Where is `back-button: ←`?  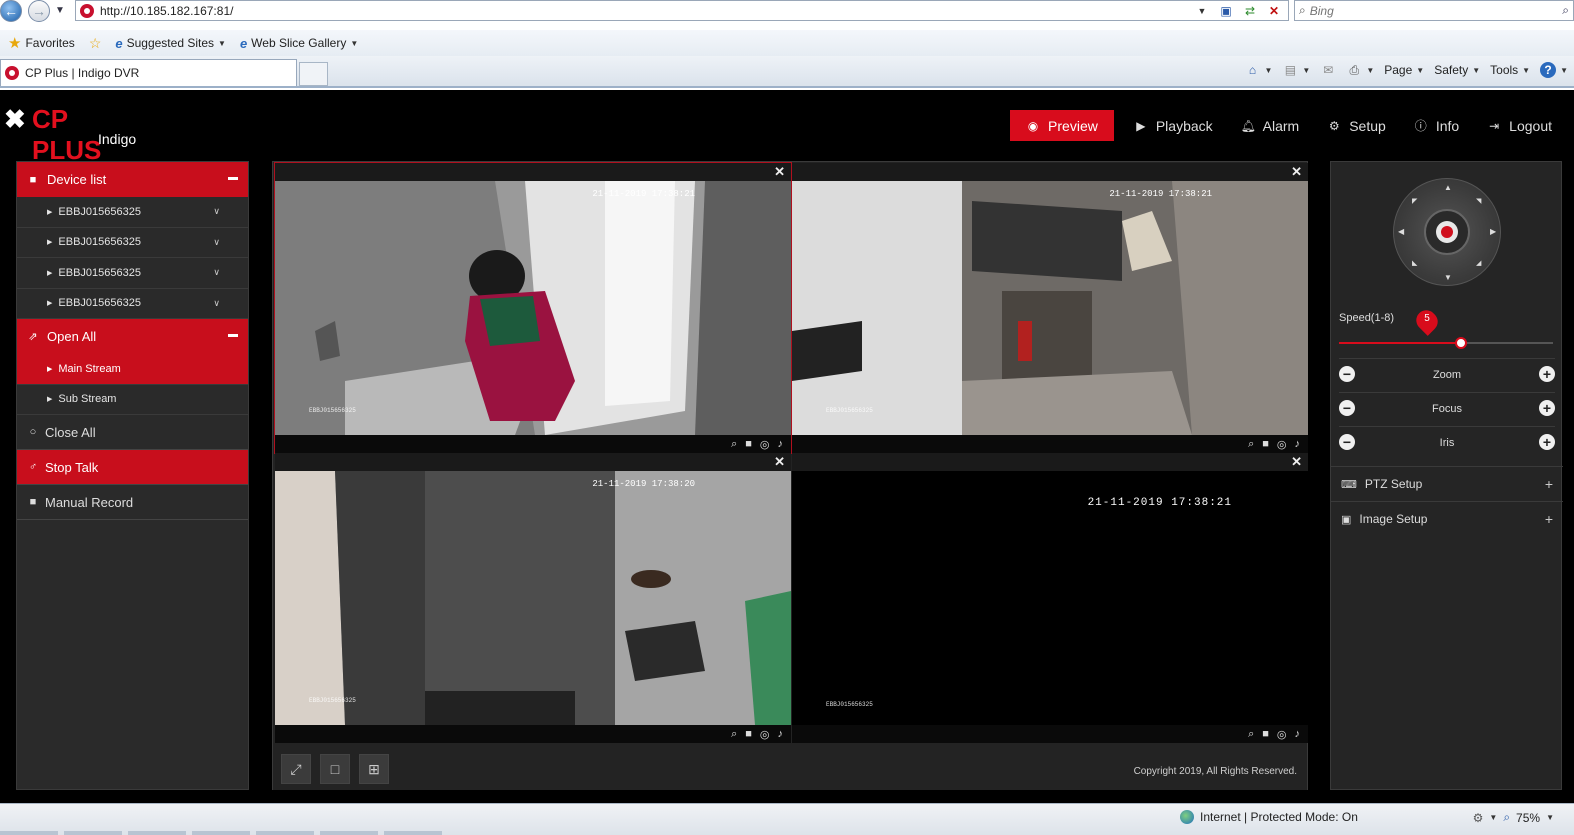
back-button: ← is located at coordinates (11, 11).